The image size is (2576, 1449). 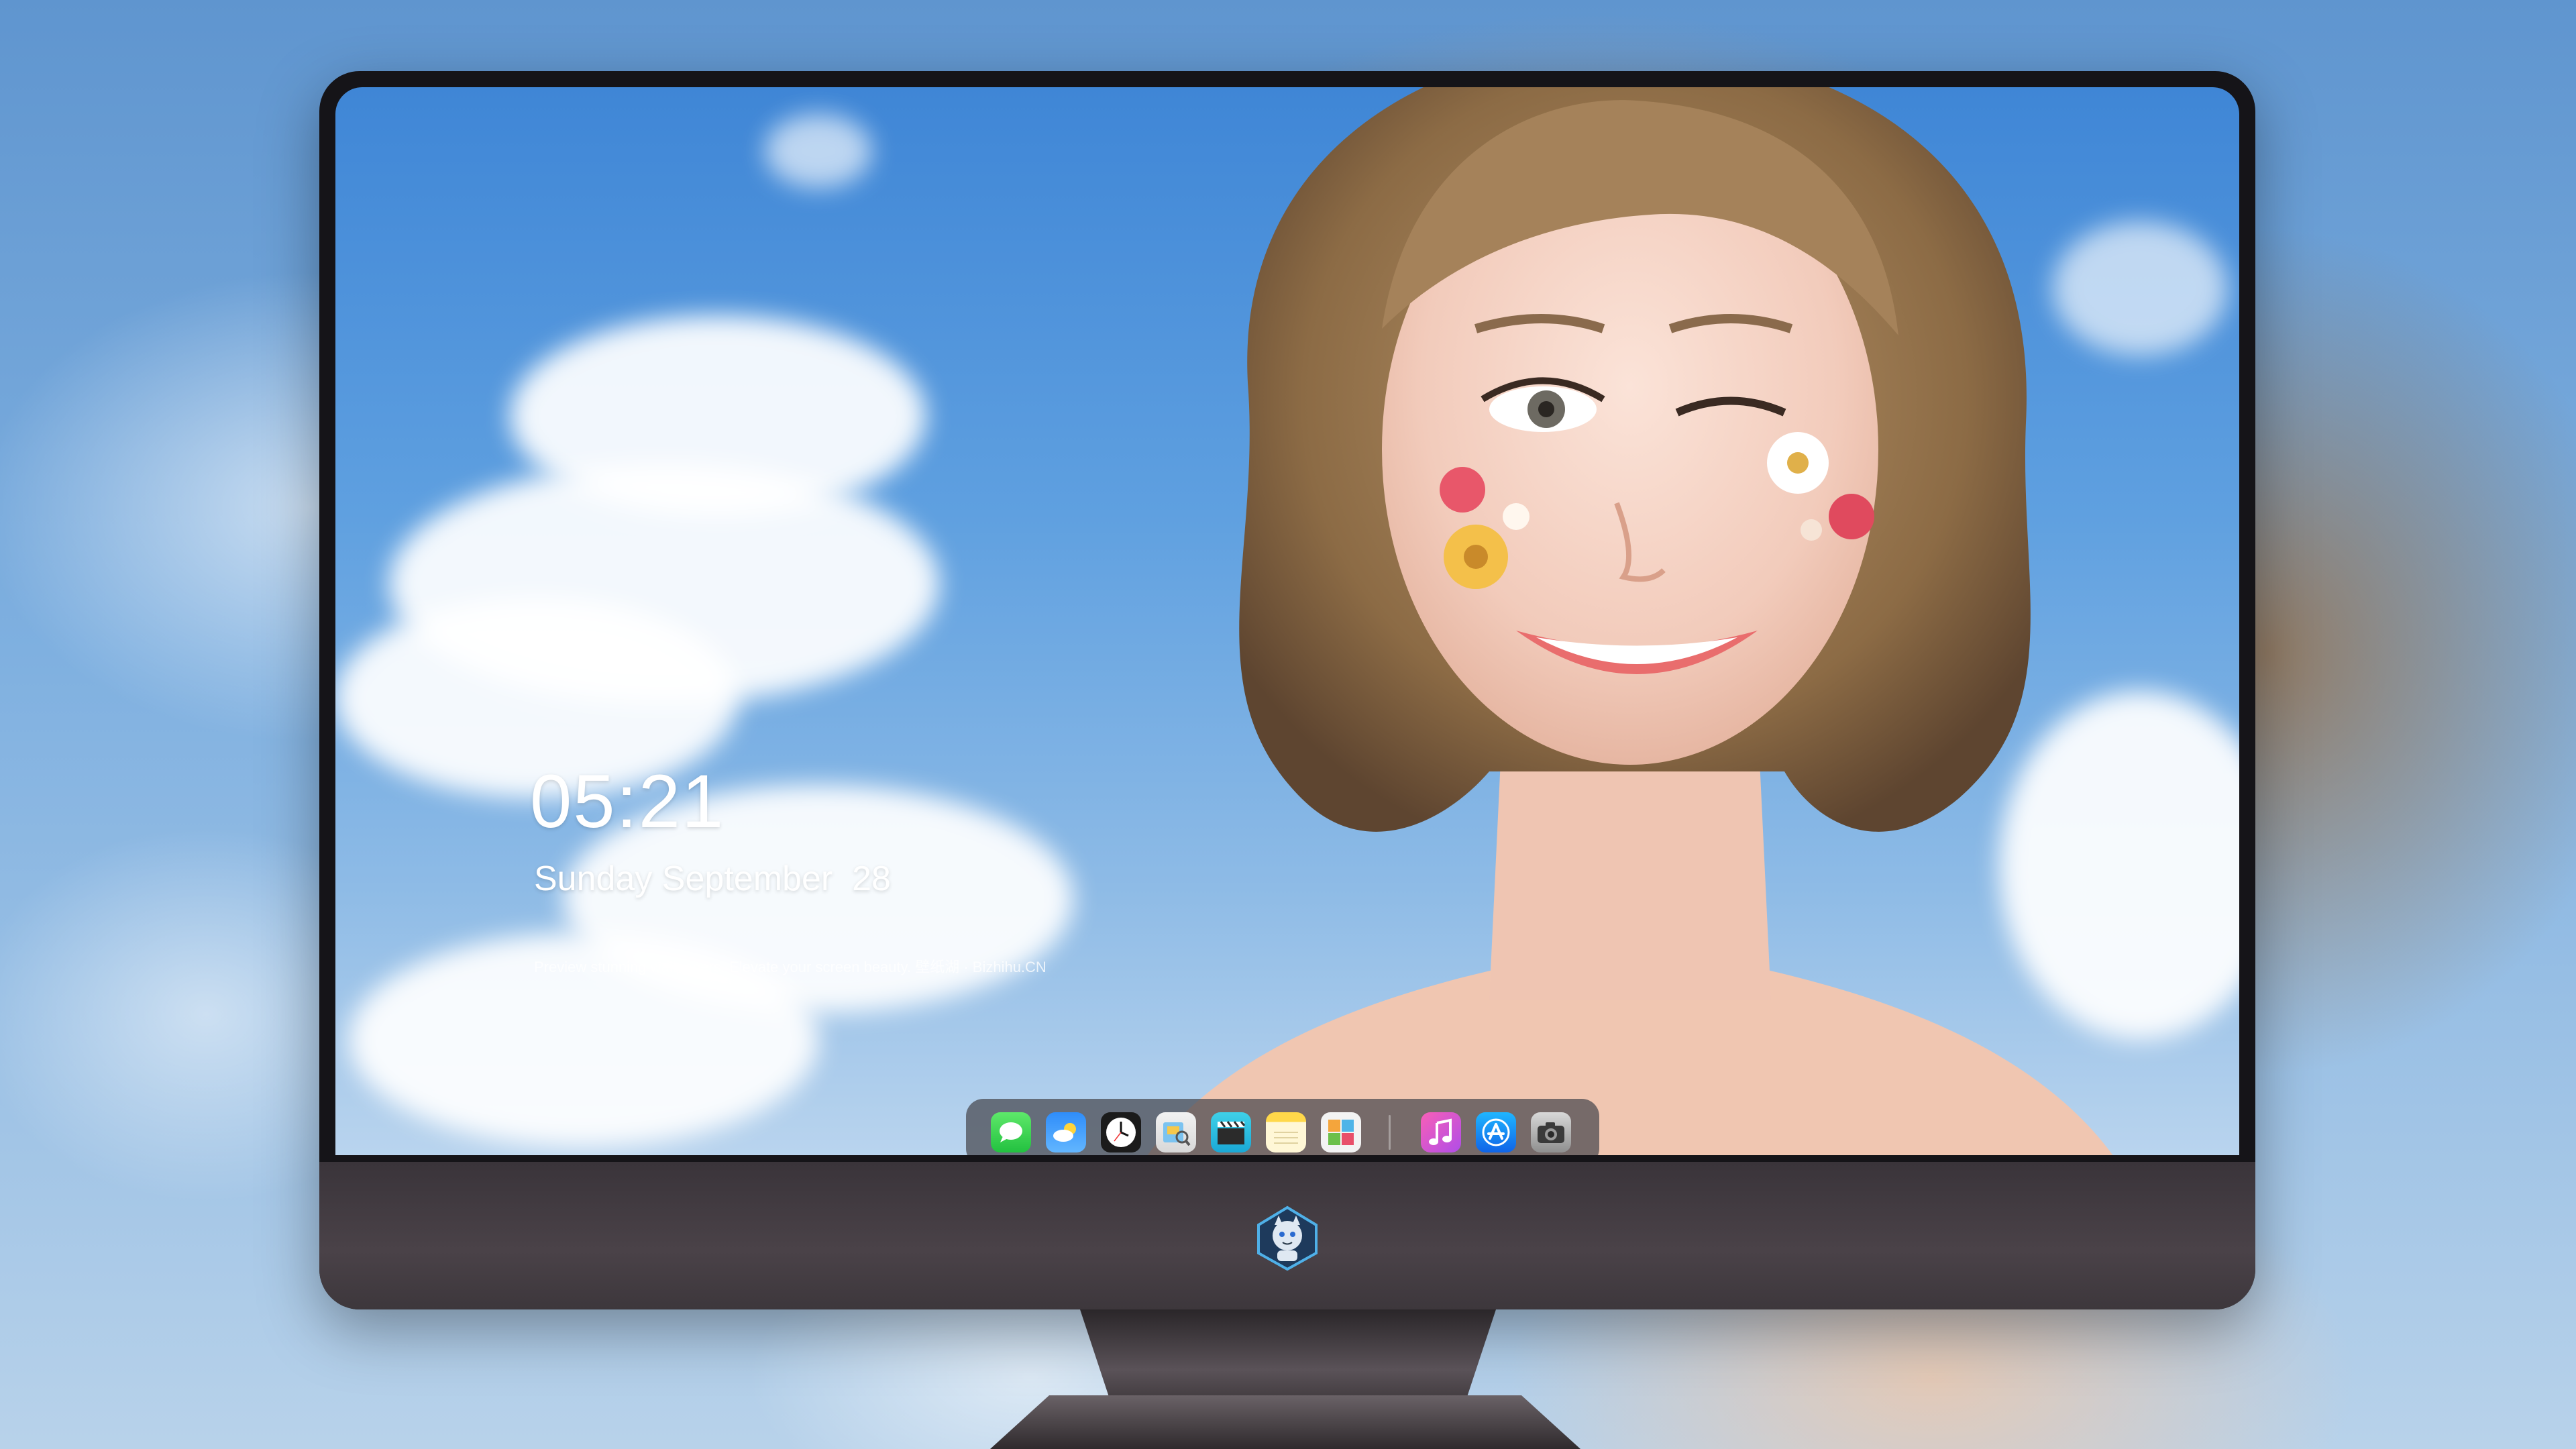 What do you see at coordinates (1341, 1132) in the screenshot?
I see `photos-icon` at bounding box center [1341, 1132].